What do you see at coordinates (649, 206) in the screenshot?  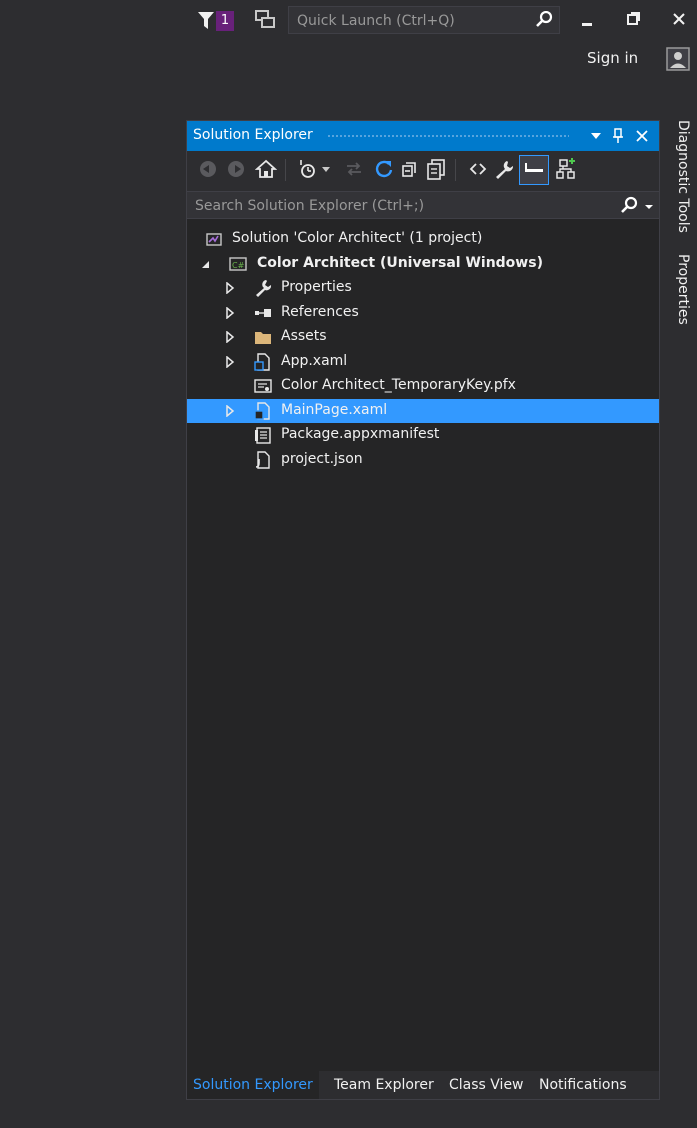 I see `search-options-dropdown-icon` at bounding box center [649, 206].